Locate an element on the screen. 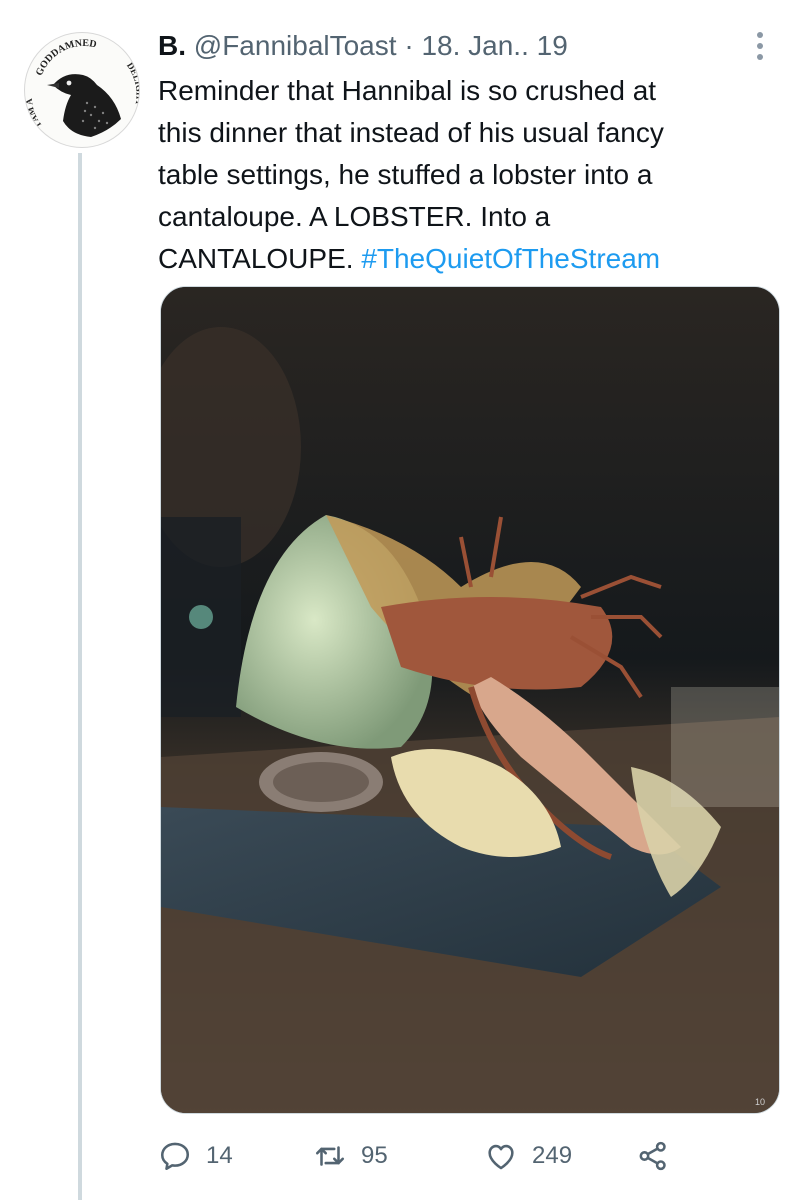  bird-logo: GODDAMNED I AM A DELIGHT is located at coordinates (82, 90).